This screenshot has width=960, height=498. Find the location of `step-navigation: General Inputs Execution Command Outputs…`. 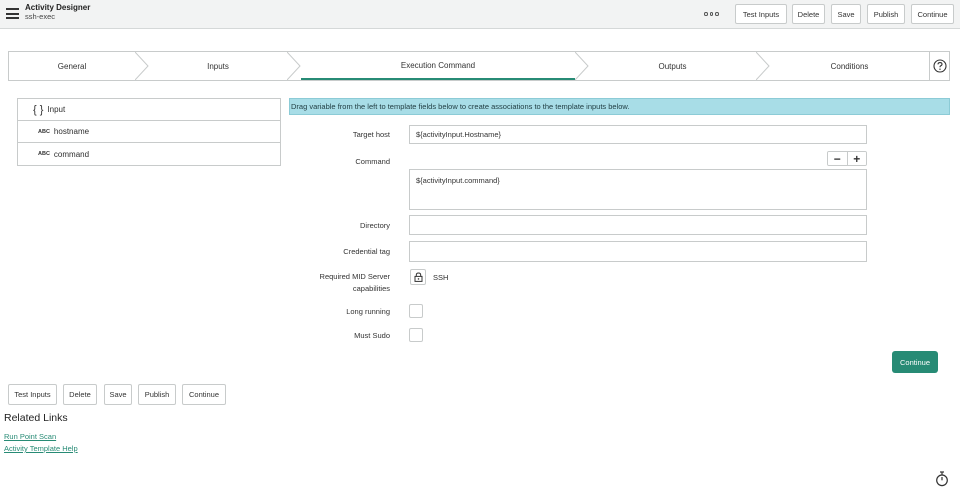

step-navigation: General Inputs Execution Command Outputs… is located at coordinates (479, 66).